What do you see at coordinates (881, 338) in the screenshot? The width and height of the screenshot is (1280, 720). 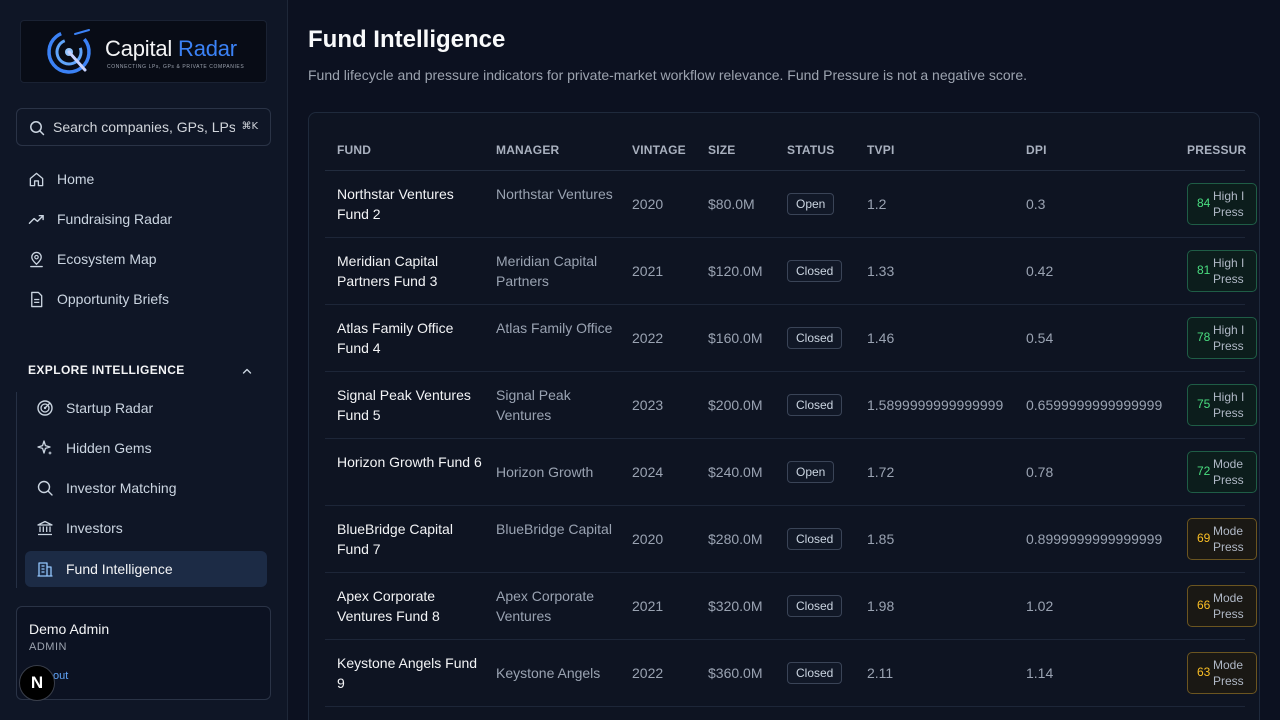 I see `tvpi-value: 1.46` at bounding box center [881, 338].